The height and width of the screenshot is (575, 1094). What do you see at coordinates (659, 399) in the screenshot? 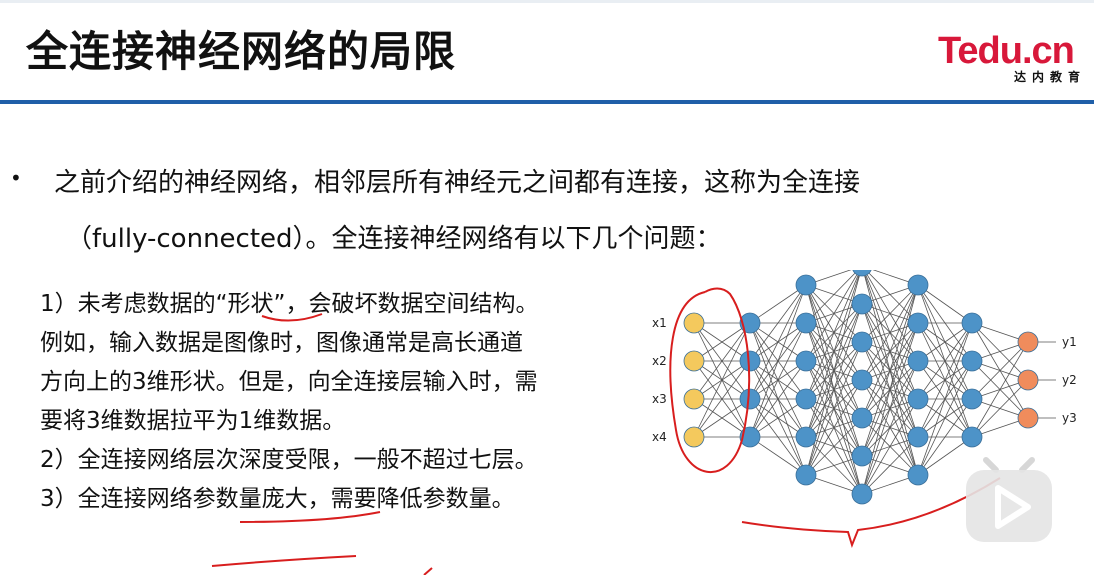
I see `input-label: x3` at bounding box center [659, 399].